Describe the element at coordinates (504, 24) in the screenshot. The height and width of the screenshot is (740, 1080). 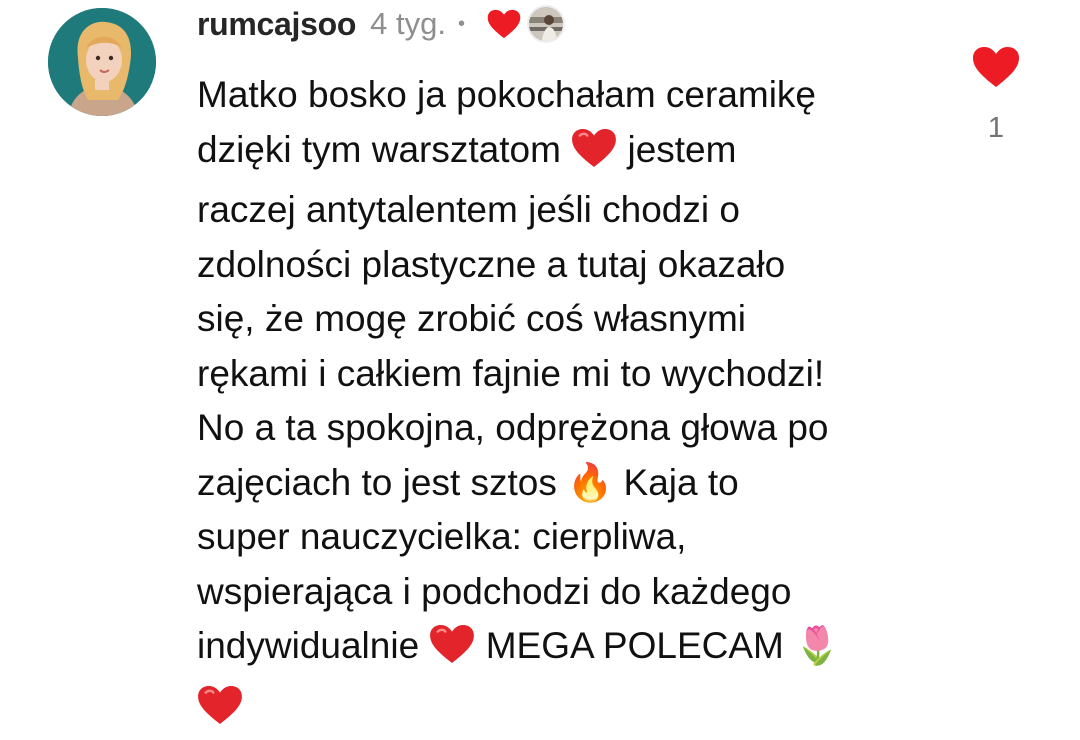
I see `creator-liked-heart-icon` at that location.